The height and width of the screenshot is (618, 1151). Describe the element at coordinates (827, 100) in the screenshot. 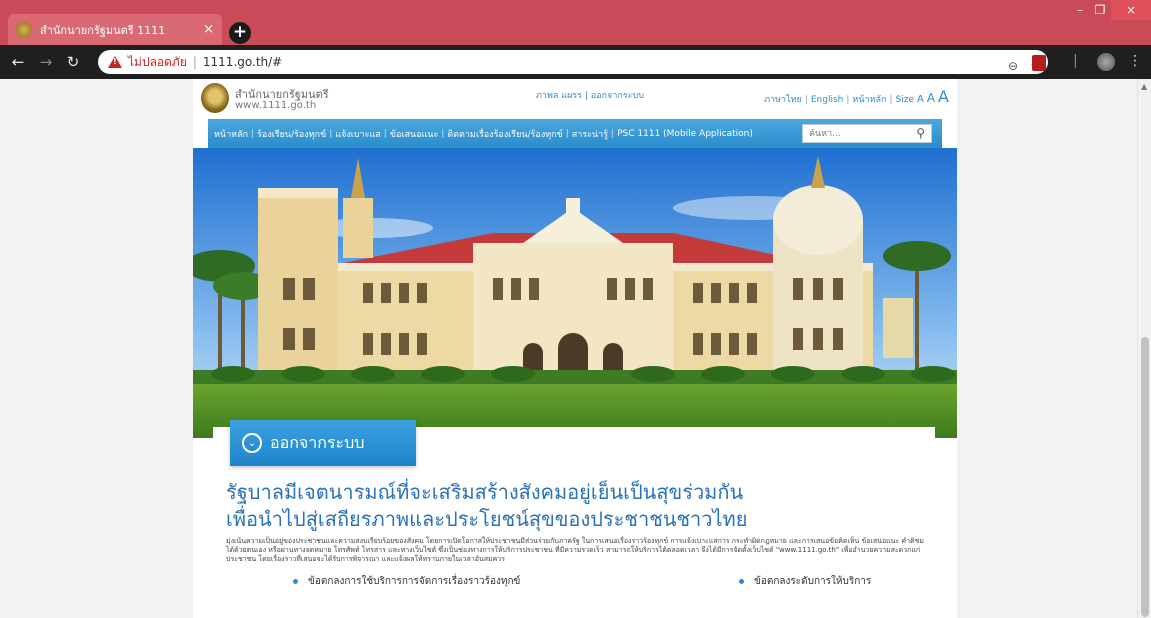

I see `lang-english-link: English` at that location.